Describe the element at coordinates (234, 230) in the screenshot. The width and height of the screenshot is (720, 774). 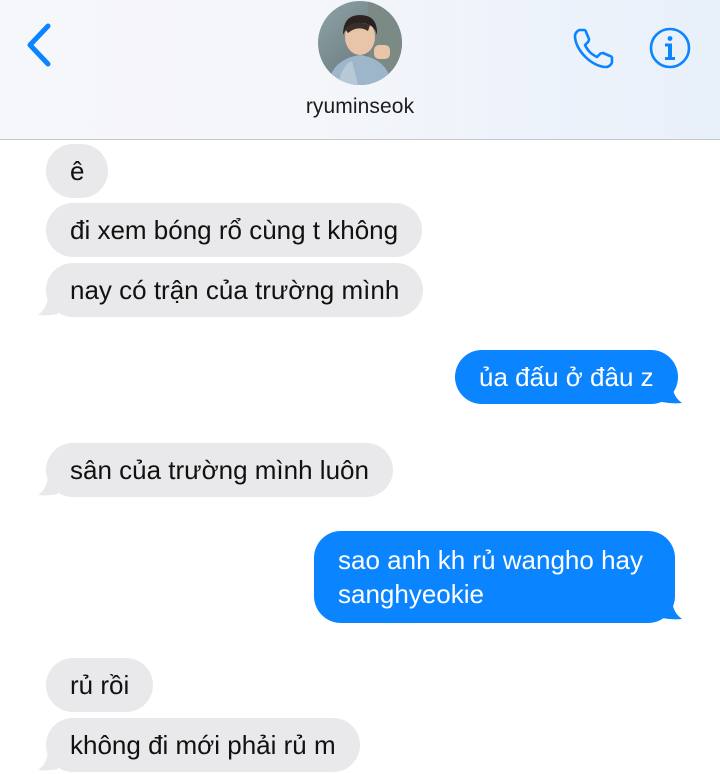
I see `message-bubble-incoming: đi xem bóng rổ cùng t không` at that location.